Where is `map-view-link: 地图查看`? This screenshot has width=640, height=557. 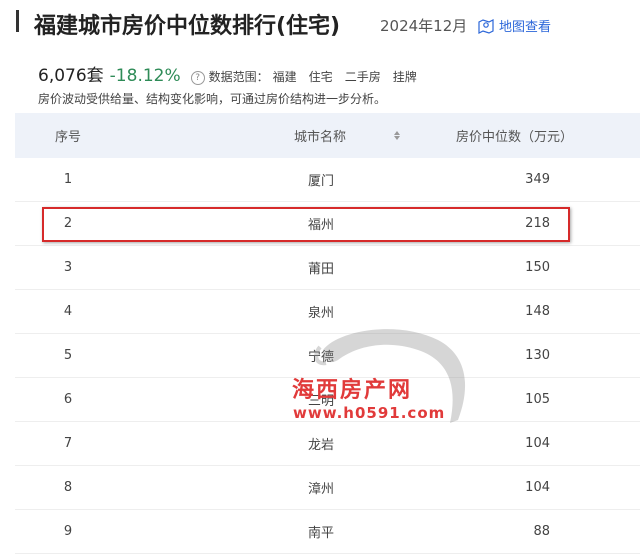
map-view-link: 地图查看 is located at coordinates (514, 25).